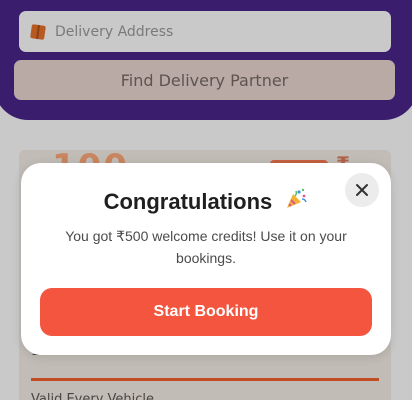 The height and width of the screenshot is (400, 412). What do you see at coordinates (206, 312) in the screenshot?
I see `start-booking-button: Start Booking` at bounding box center [206, 312].